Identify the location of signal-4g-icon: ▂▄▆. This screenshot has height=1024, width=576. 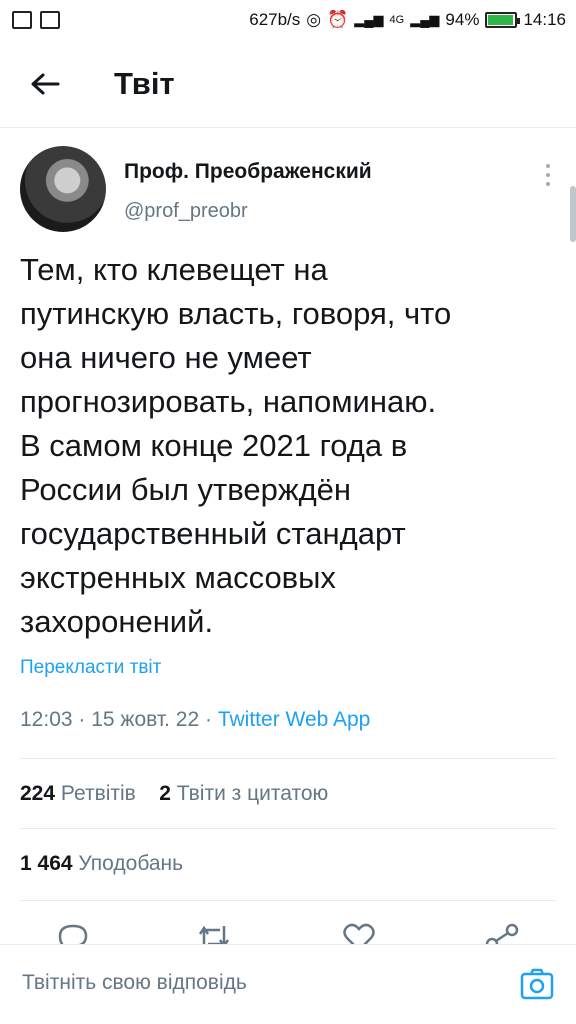
(425, 19).